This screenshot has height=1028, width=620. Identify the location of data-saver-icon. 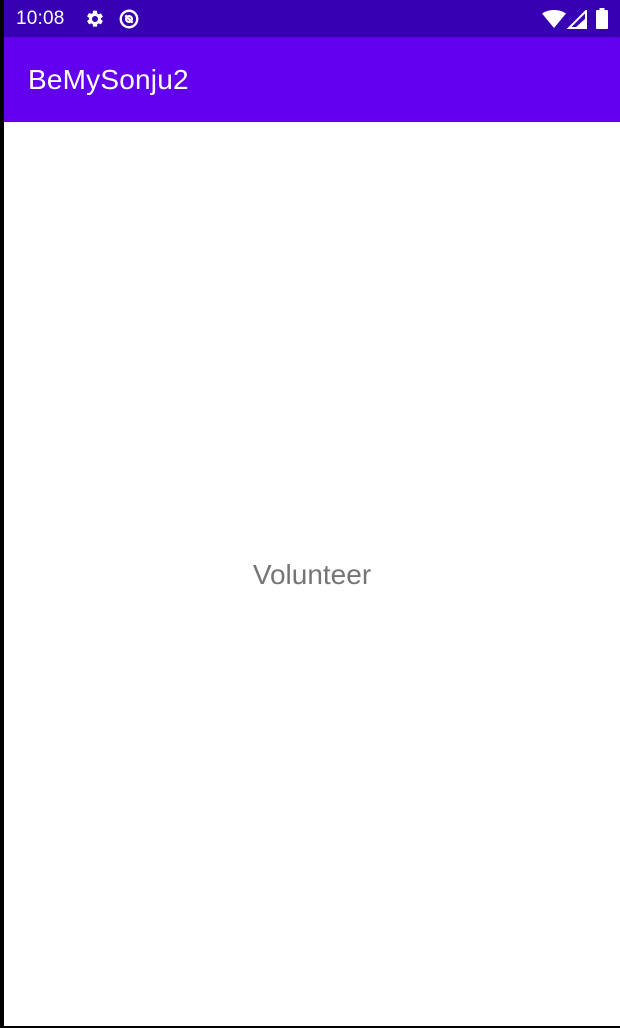
(129, 19).